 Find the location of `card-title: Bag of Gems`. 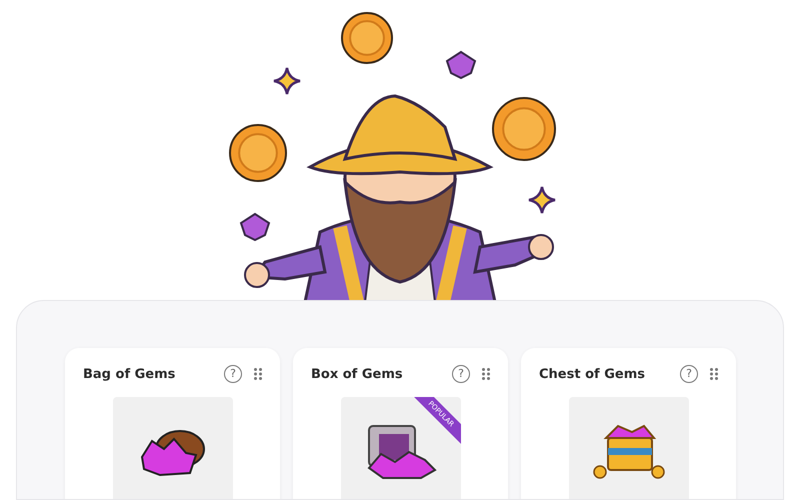

card-title: Bag of Gems is located at coordinates (129, 374).